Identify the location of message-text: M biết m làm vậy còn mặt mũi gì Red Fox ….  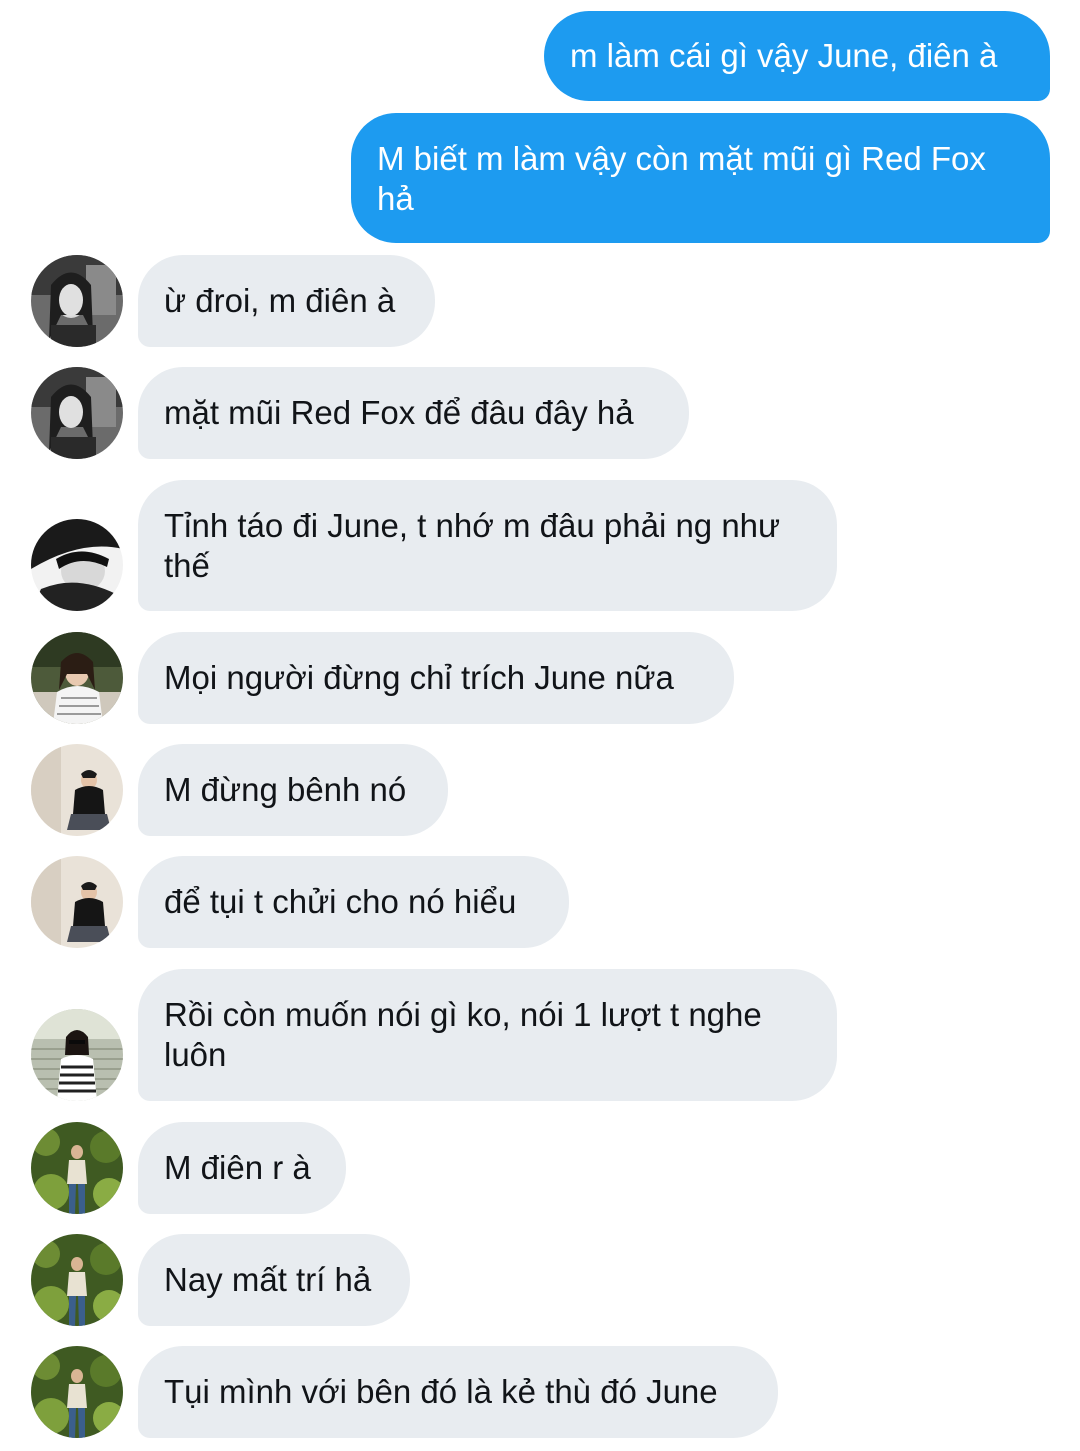
(681, 178).